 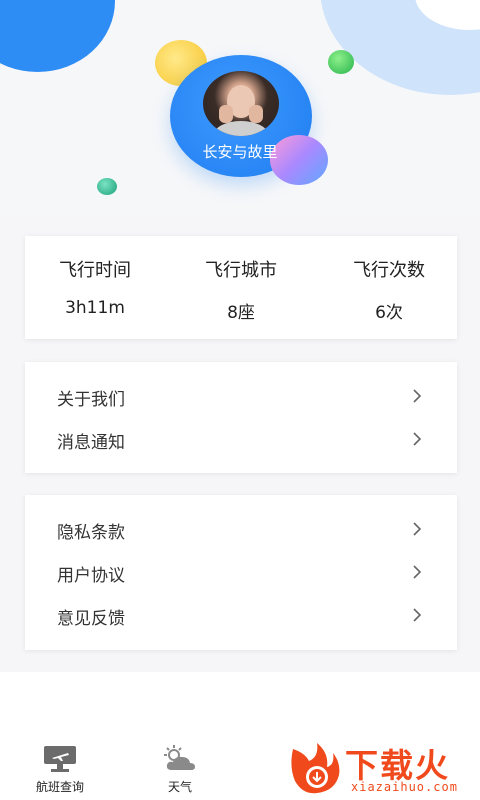 I want to click on avatar, so click(x=241, y=103).